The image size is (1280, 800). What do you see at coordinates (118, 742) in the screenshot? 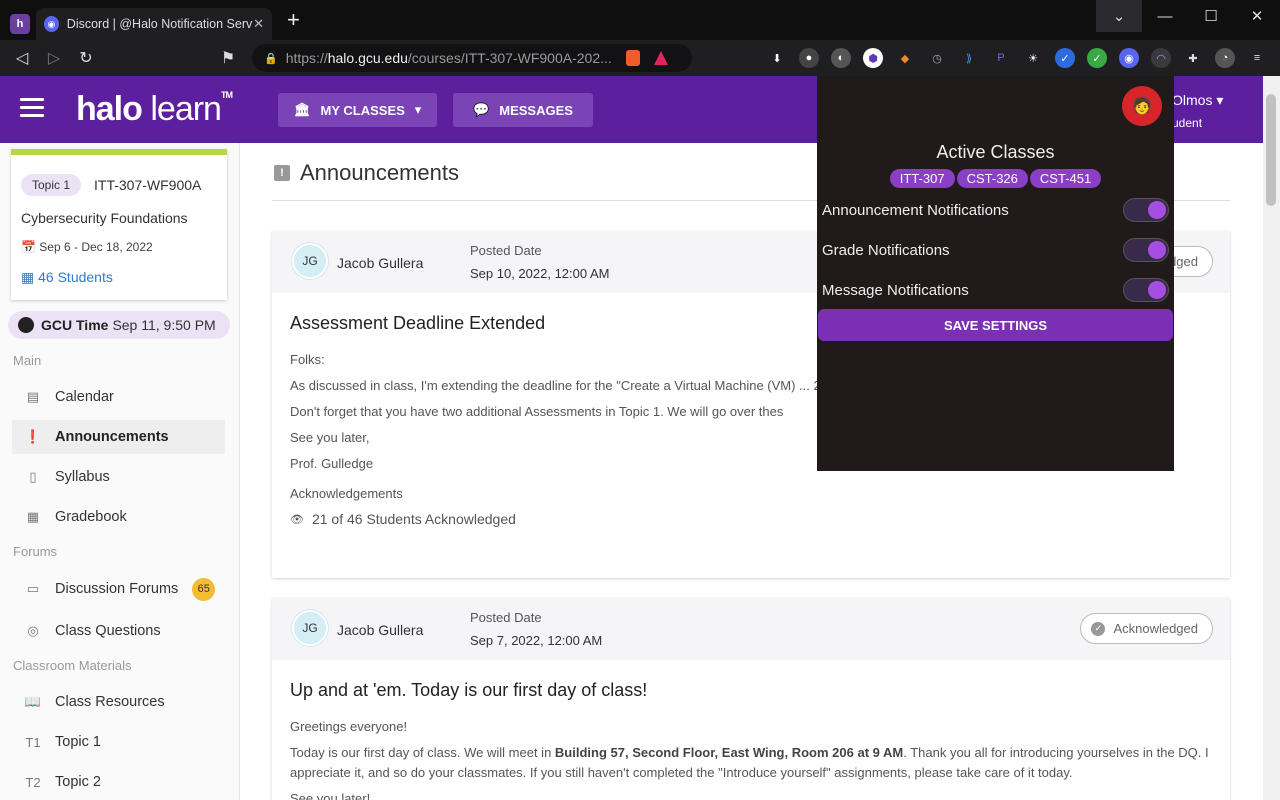
I see `sidebar-item-topic-1: T1 Topic 1` at bounding box center [118, 742].